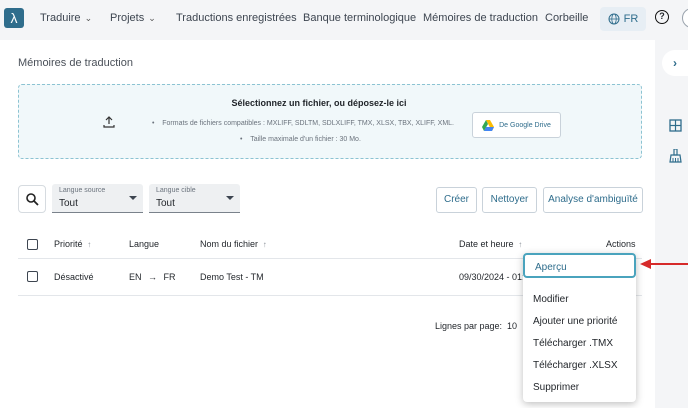 The height and width of the screenshot is (408, 688). I want to click on menu-item-preview: Aperçu, so click(579, 265).